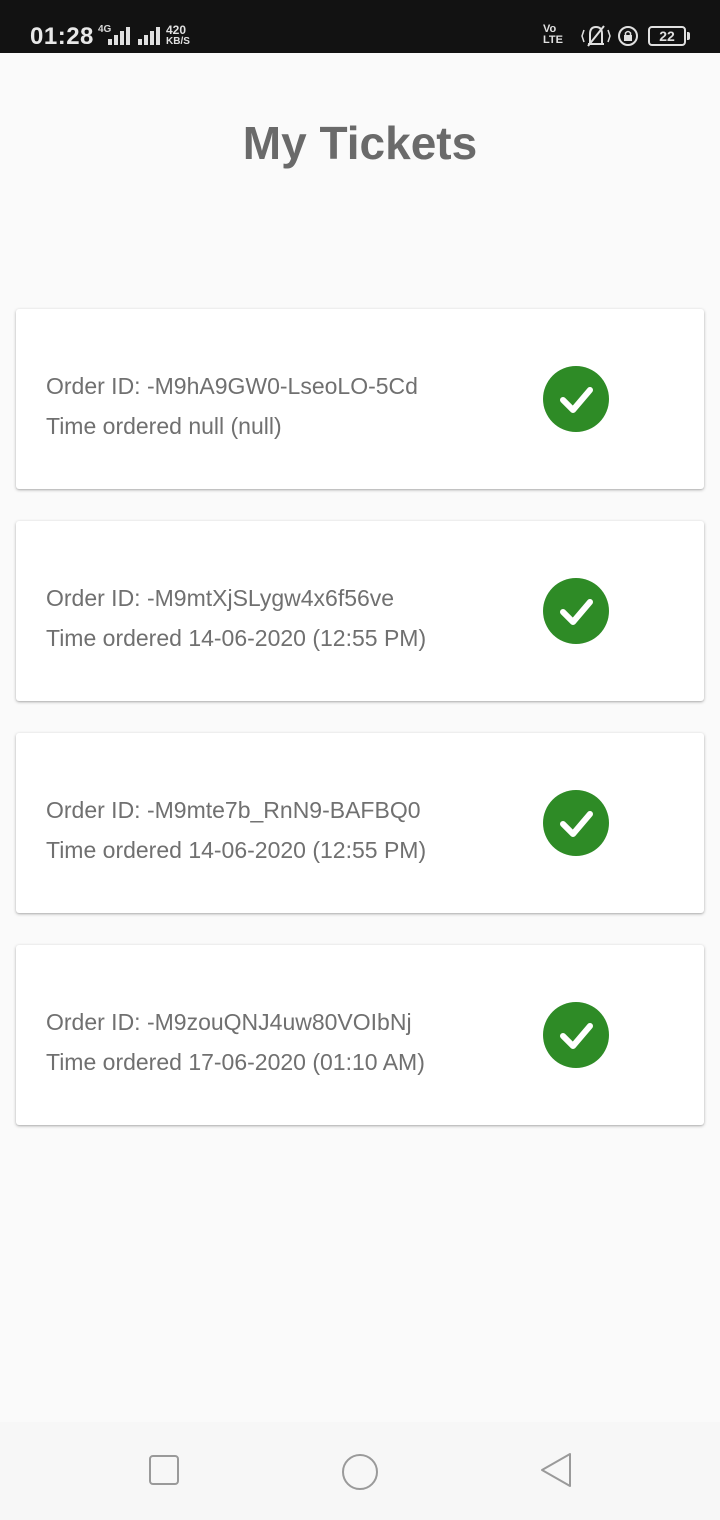  Describe the element at coordinates (229, 1022) in the screenshot. I see `ticket-order-id: Order ID: -M9zouQNJ4uw80VOIbNj` at that location.